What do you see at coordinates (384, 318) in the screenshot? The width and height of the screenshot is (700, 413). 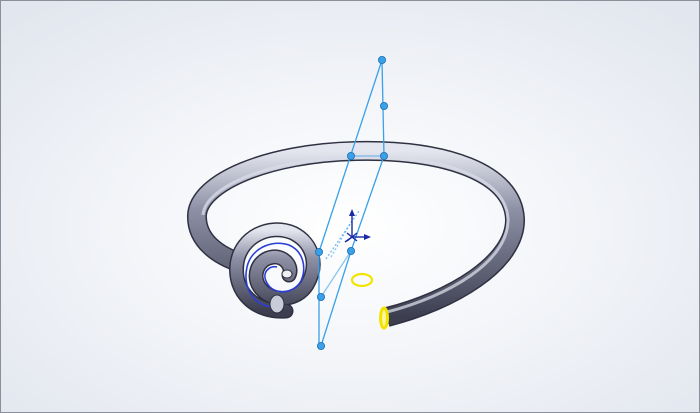 I see `ring-open-end` at bounding box center [384, 318].